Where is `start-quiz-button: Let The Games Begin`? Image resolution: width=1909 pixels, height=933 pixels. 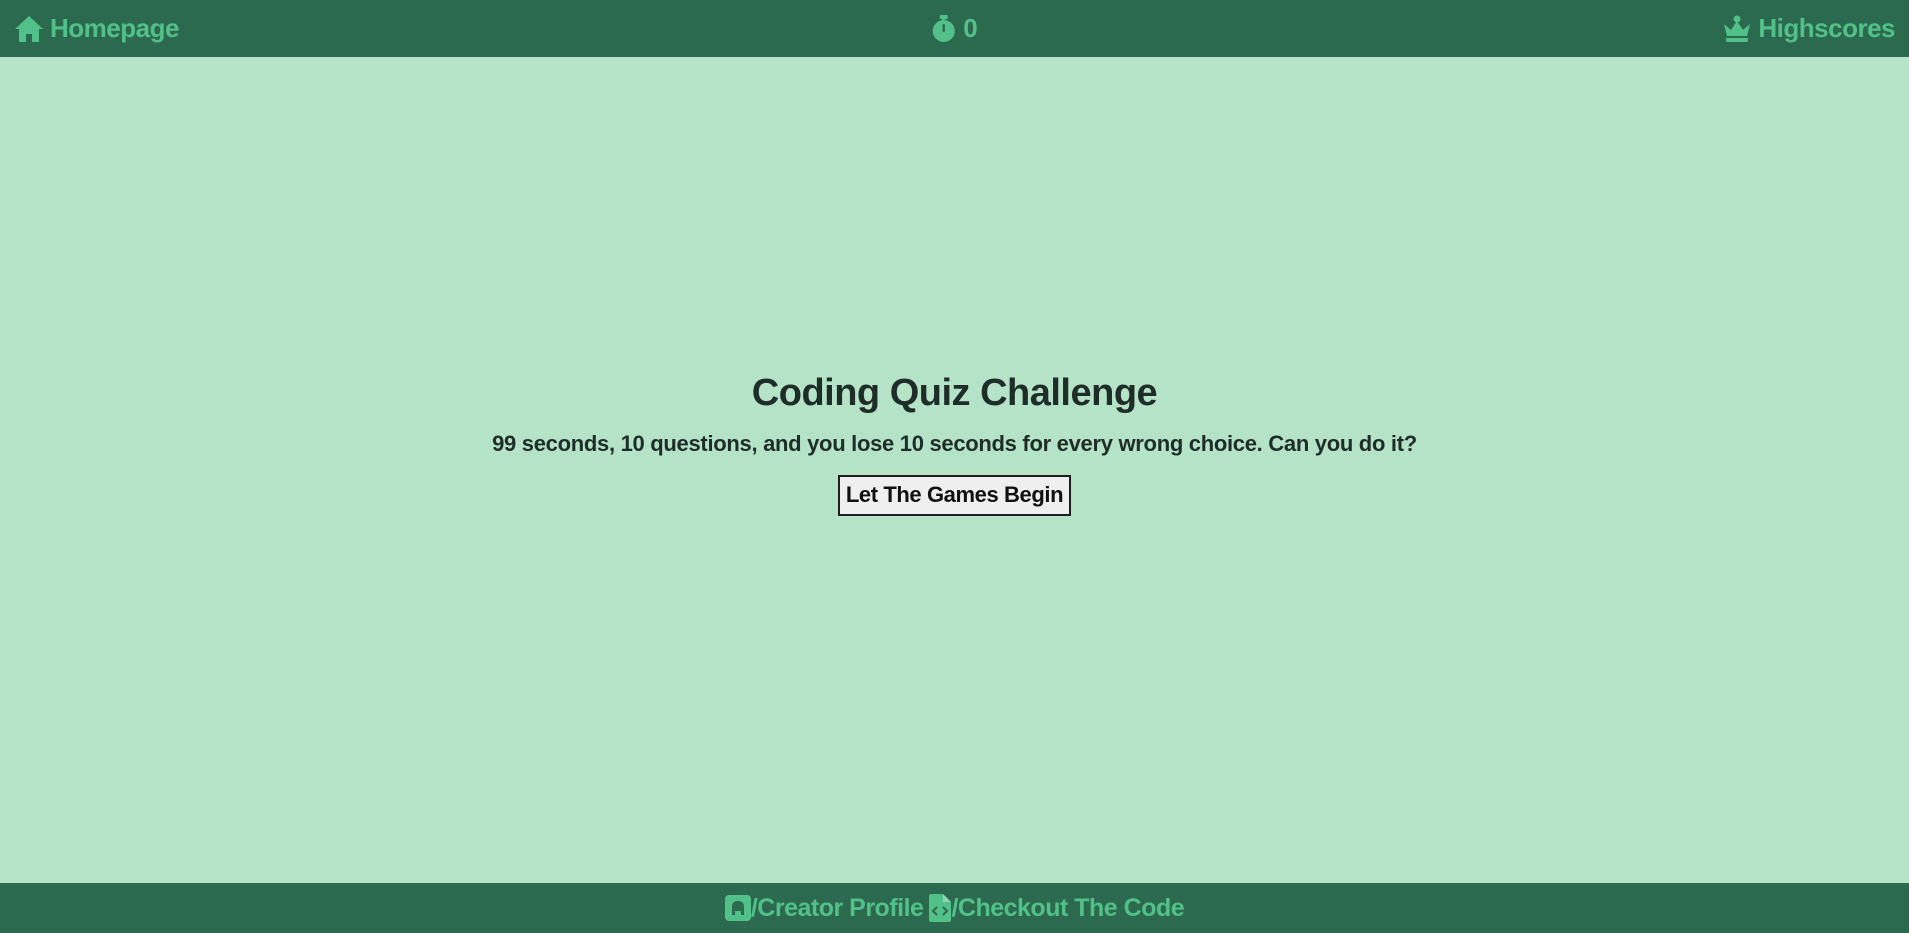 start-quiz-button: Let The Games Begin is located at coordinates (954, 495).